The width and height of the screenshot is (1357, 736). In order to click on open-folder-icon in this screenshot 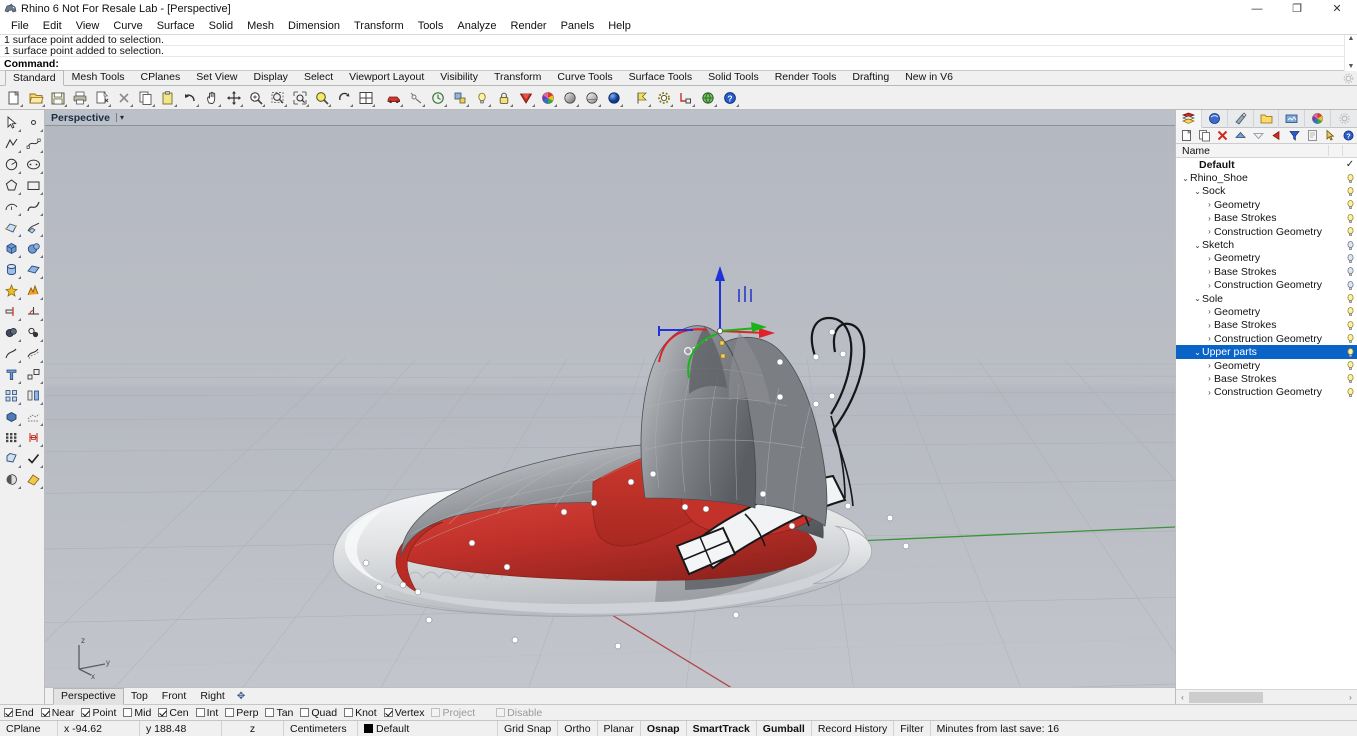, I will do `click(35, 97)`.